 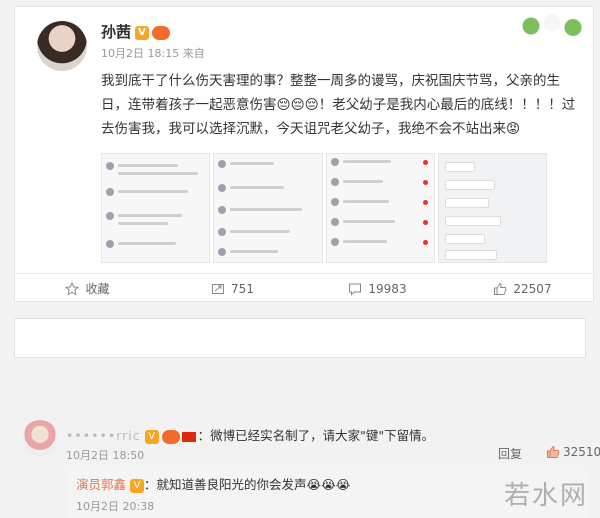 I want to click on decorative-sticker-icon, so click(x=552, y=26).